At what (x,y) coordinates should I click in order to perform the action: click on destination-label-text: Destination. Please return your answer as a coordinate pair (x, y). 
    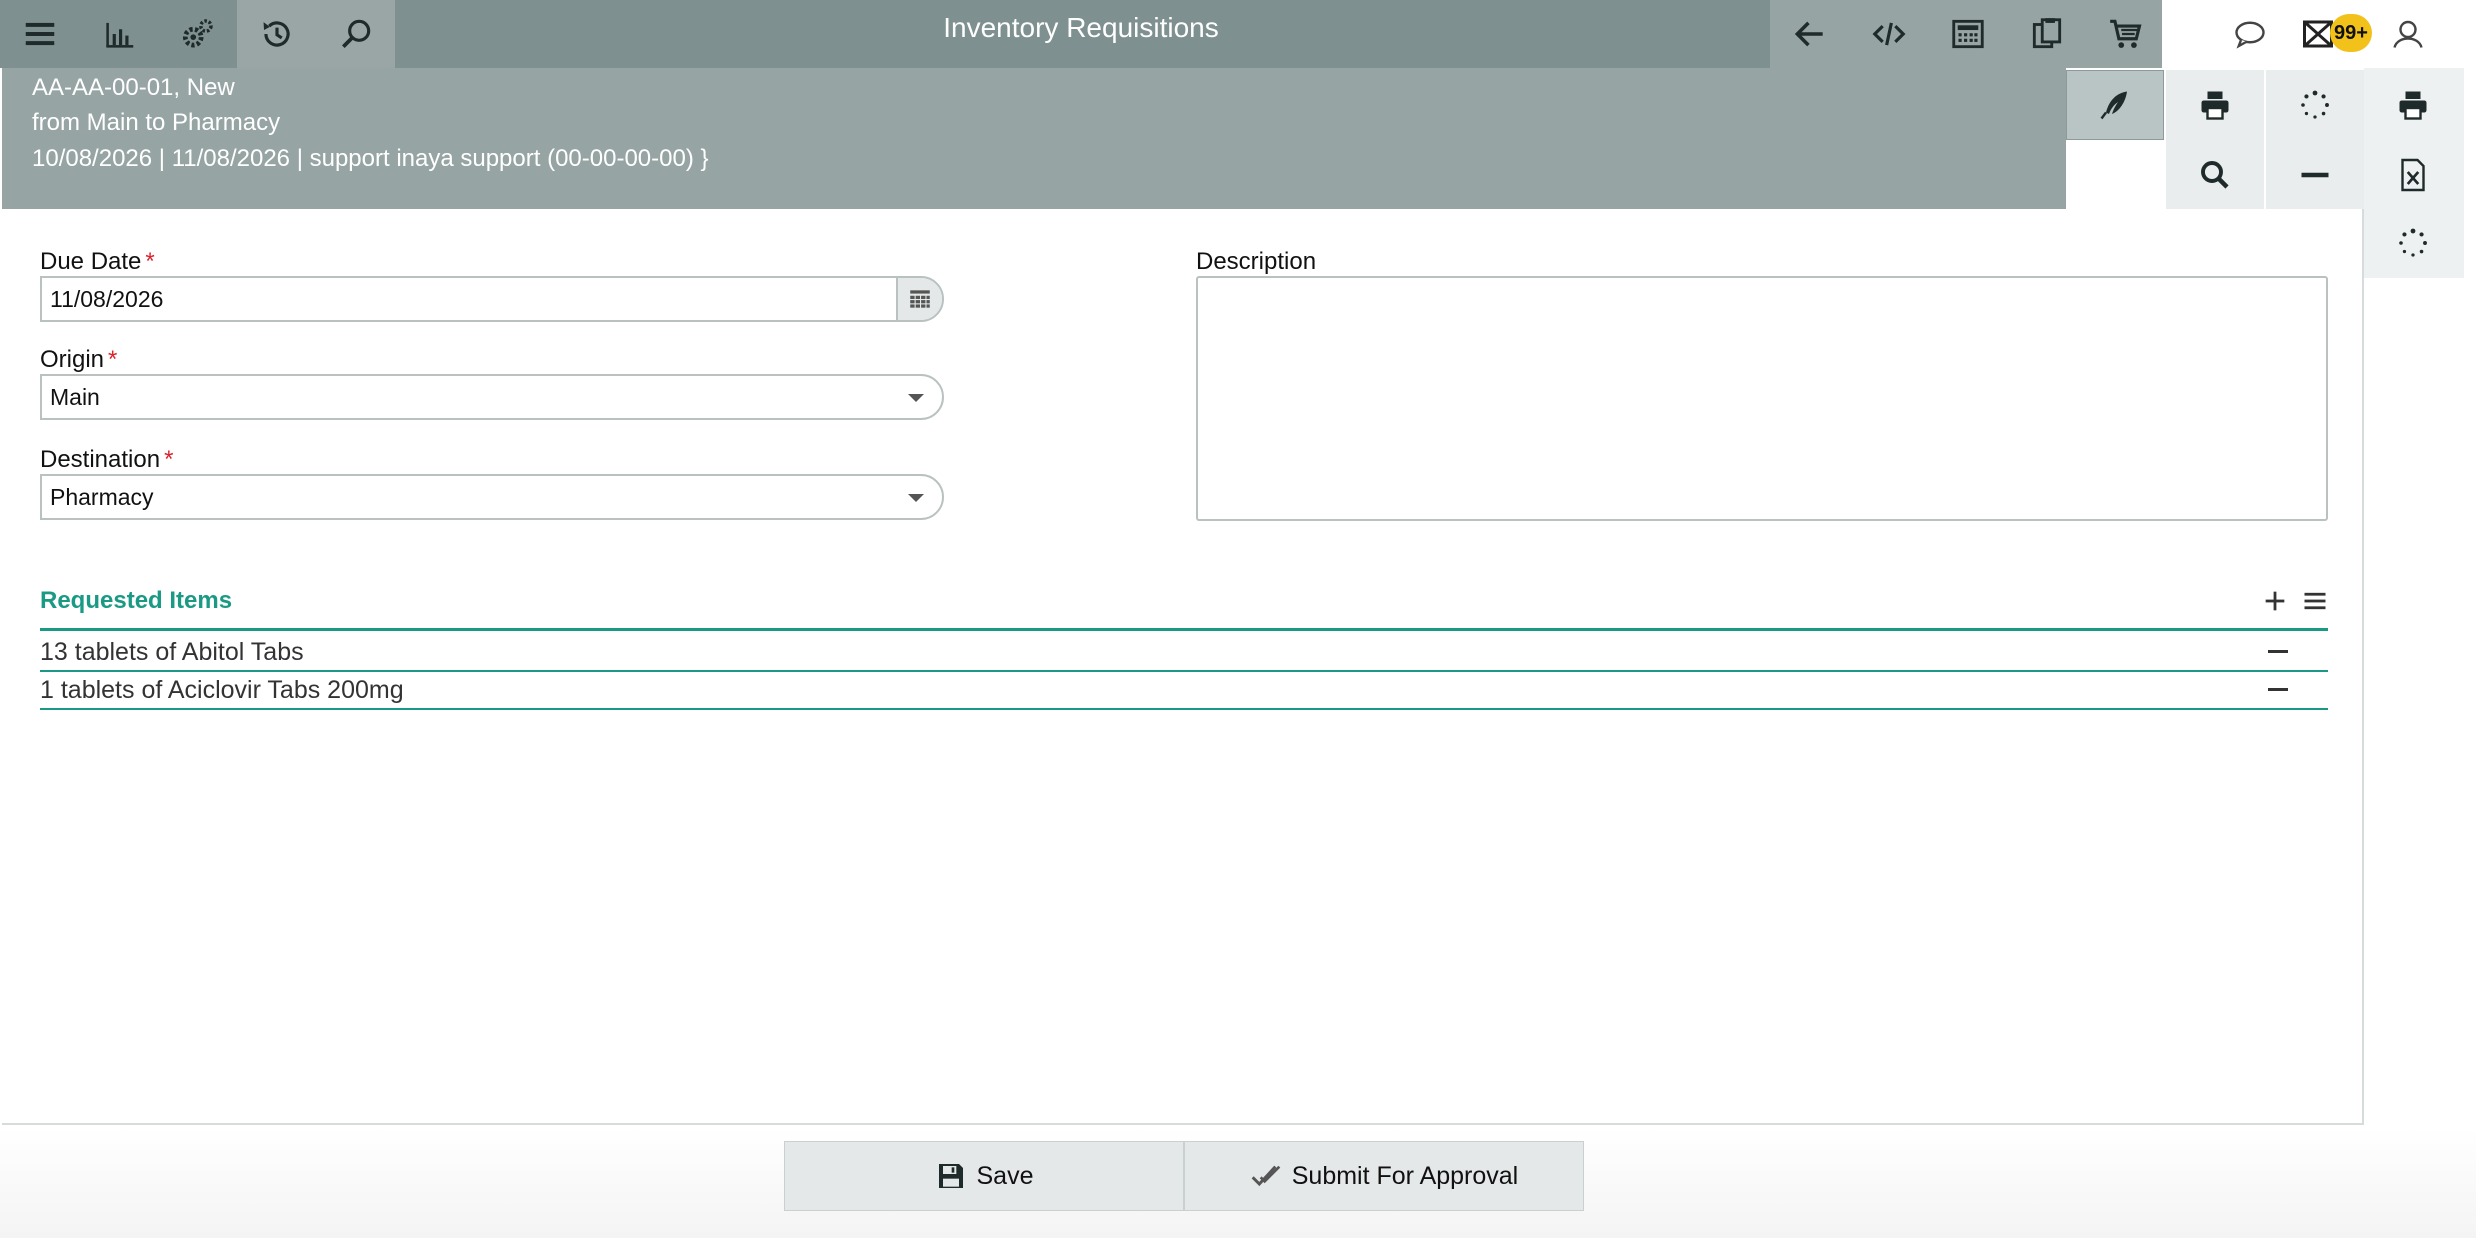
    Looking at the image, I should click on (100, 459).